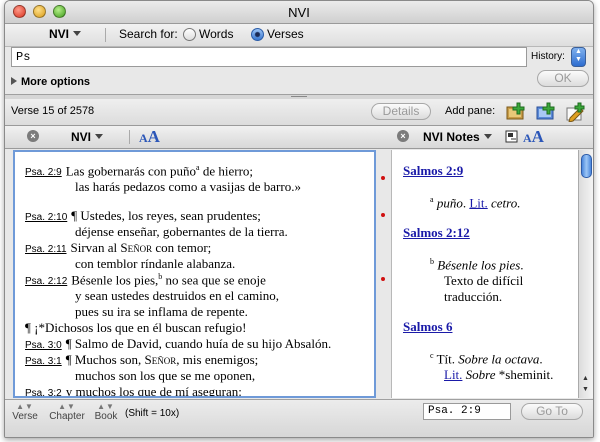  Describe the element at coordinates (25, 416) in the screenshot. I see `nav-verse-label: Verse` at that location.